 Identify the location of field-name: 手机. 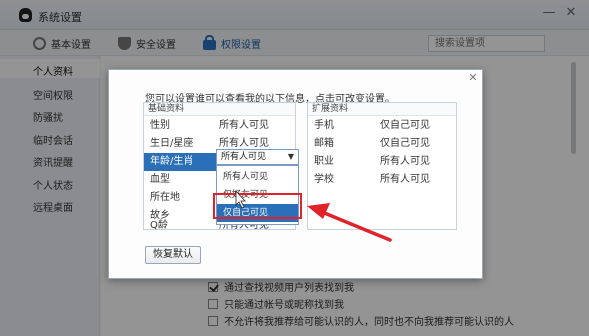
(324, 125).